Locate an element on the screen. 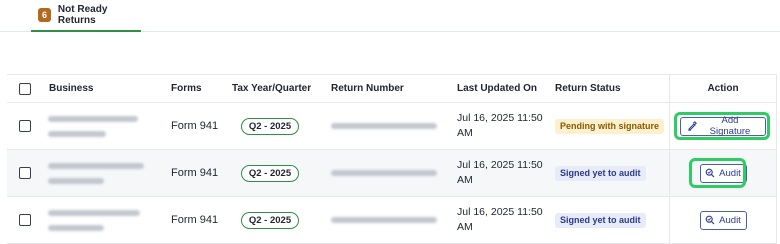 Image resolution: width=780 pixels, height=244 pixels. signature-pen-icon is located at coordinates (692, 126).